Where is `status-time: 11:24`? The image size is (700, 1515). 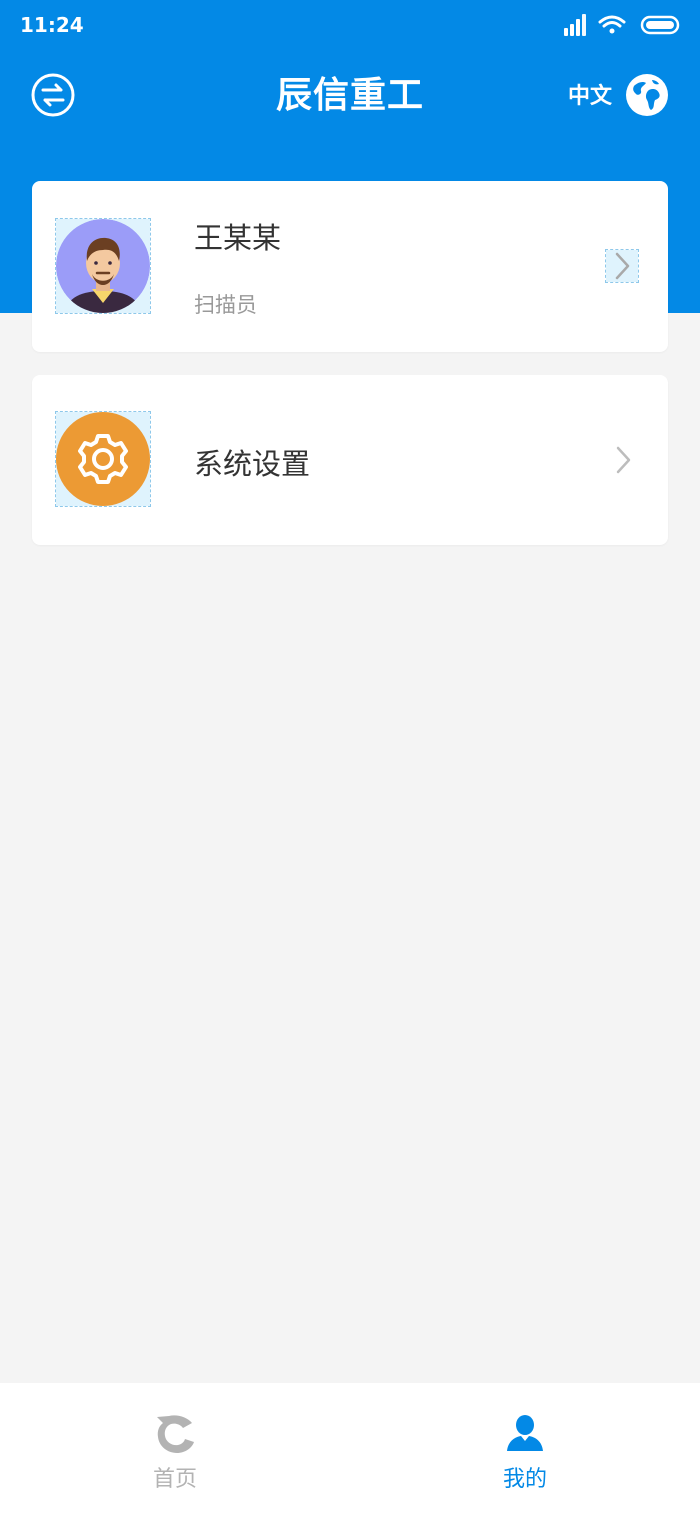 status-time: 11:24 is located at coordinates (52, 25).